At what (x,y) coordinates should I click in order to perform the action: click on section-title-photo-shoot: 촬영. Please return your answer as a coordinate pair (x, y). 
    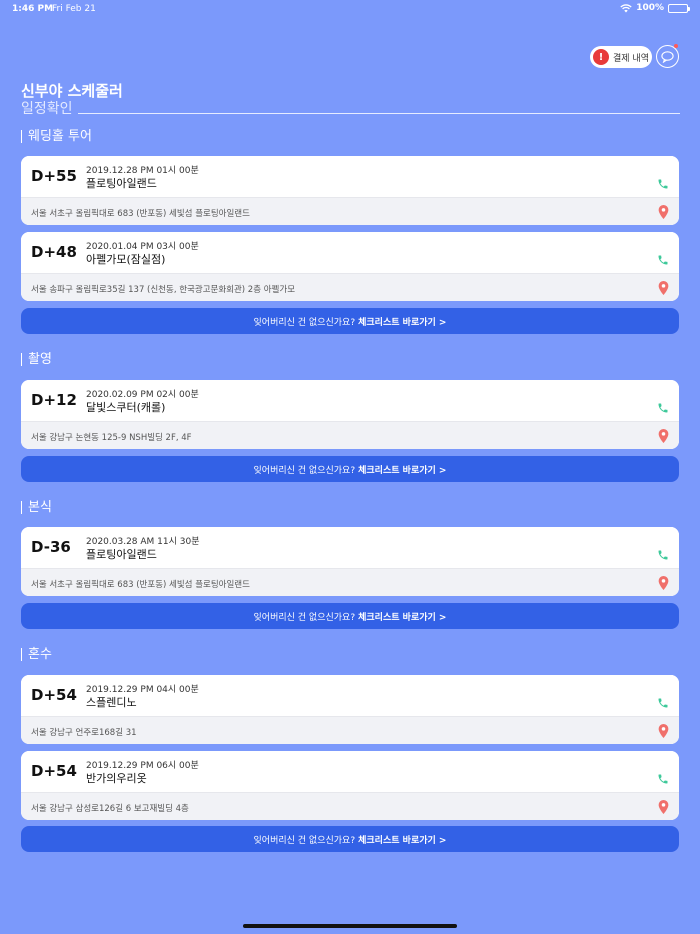
    Looking at the image, I should click on (36, 359).